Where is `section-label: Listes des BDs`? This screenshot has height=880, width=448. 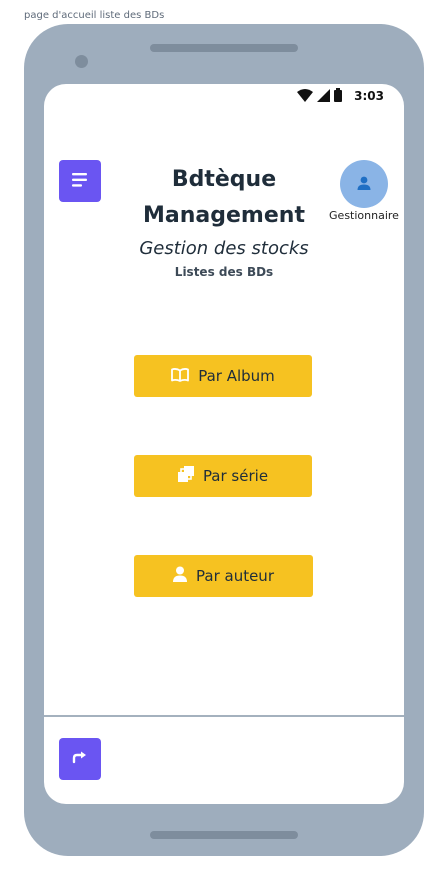
section-label: Listes des BDs is located at coordinates (224, 272).